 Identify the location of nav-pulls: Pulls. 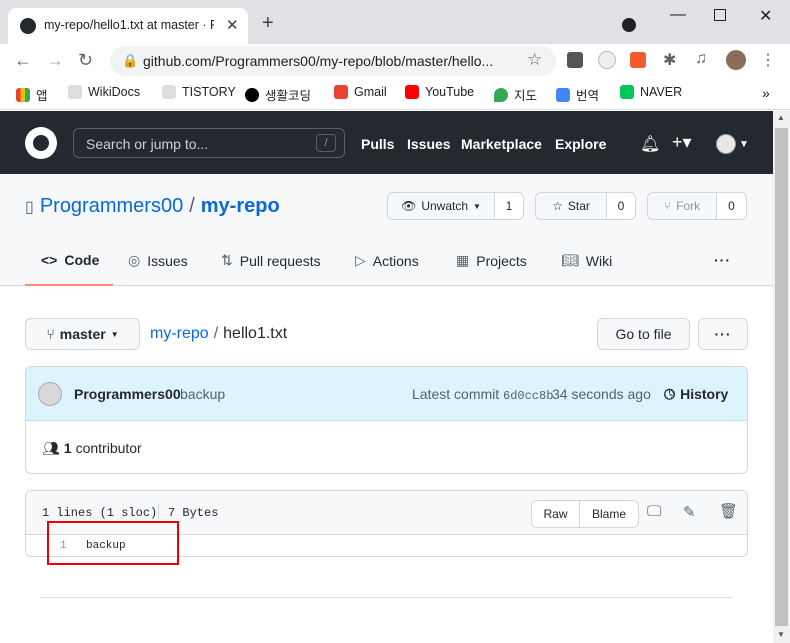
(377, 144).